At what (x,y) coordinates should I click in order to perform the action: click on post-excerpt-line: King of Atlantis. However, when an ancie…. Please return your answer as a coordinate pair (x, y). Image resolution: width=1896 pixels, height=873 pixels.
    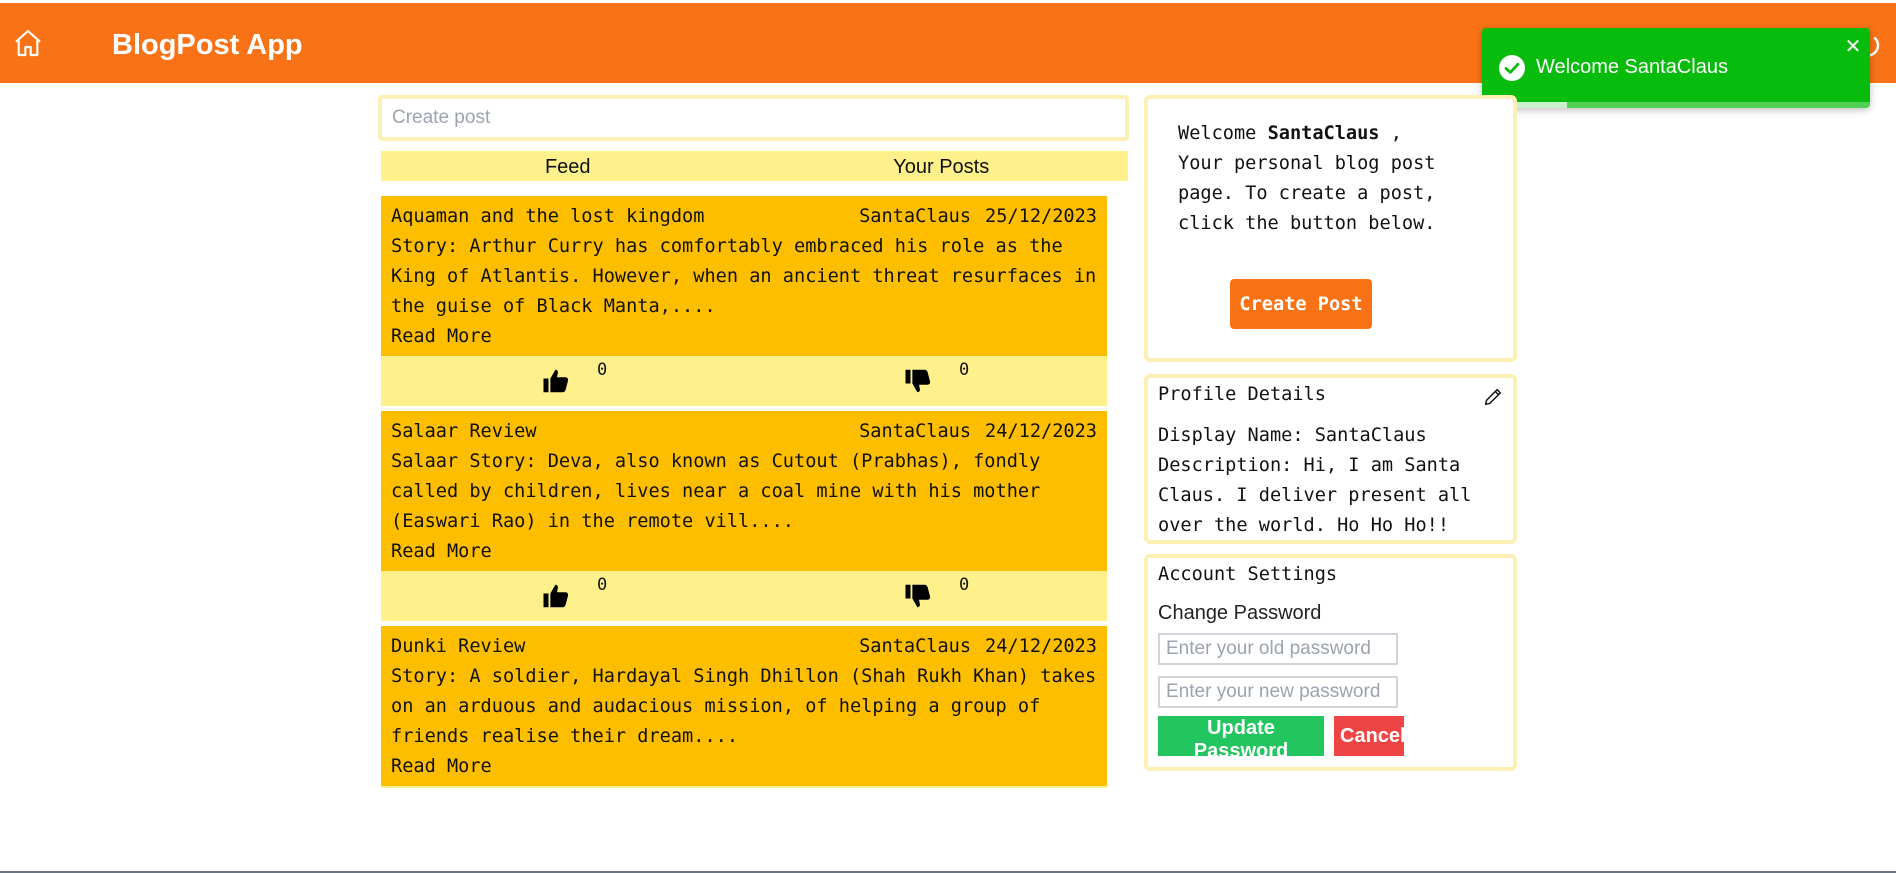
    Looking at the image, I should click on (744, 276).